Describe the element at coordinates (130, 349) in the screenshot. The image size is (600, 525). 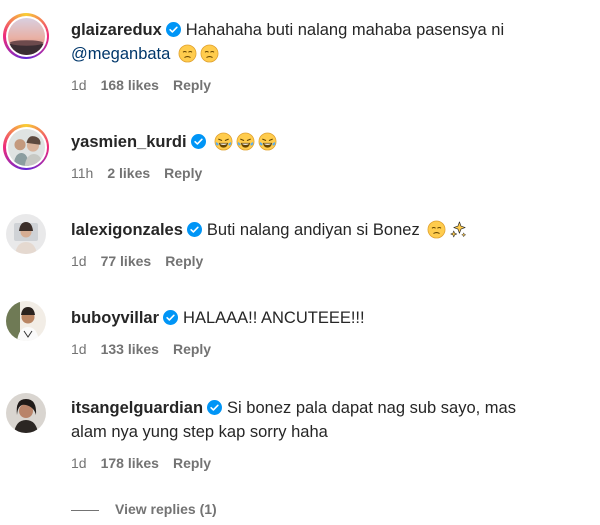
I see `likes-count: 133 likes` at that location.